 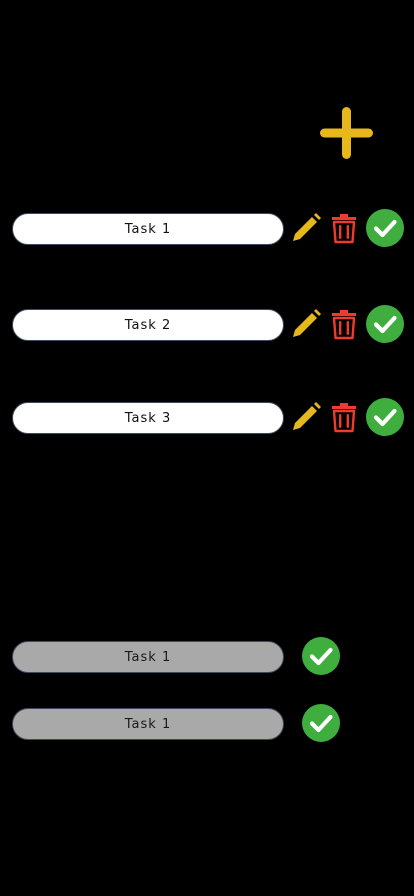 I want to click on add-task-button, so click(x=346, y=133).